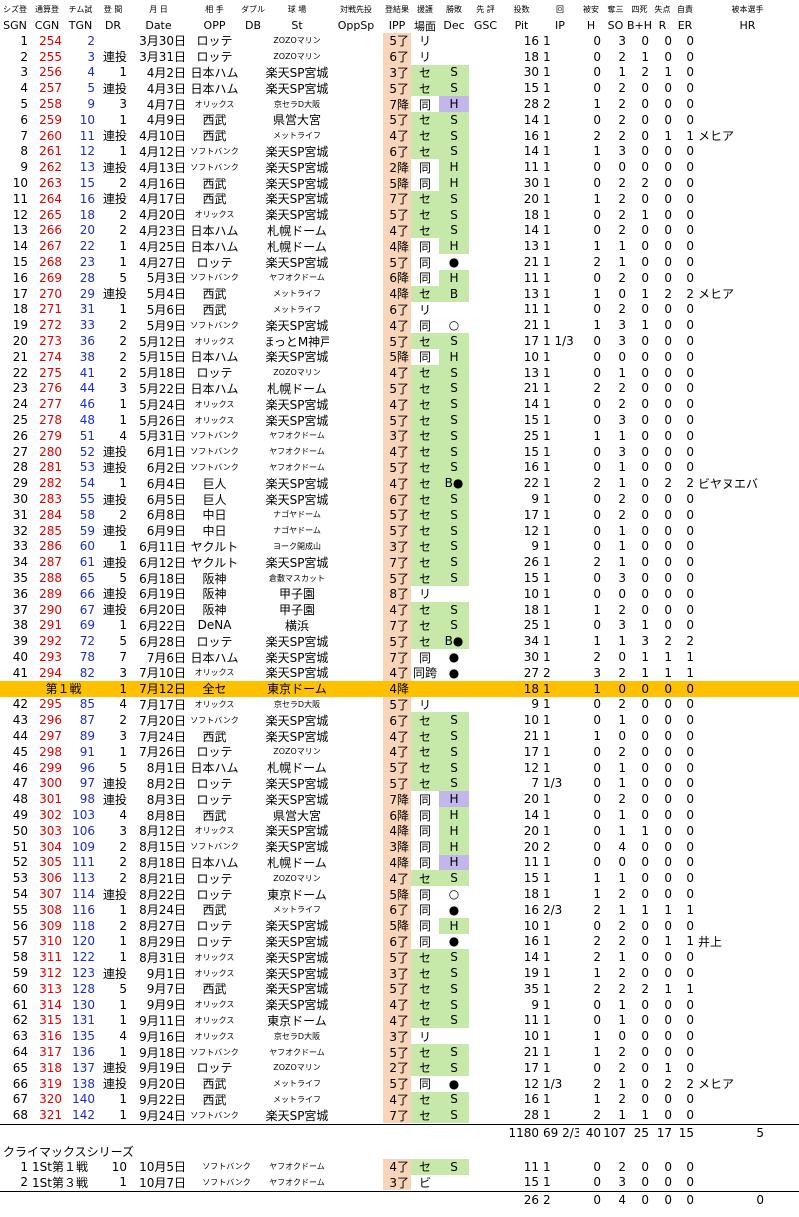  Describe the element at coordinates (20, 1036) in the screenshot. I see `cell-sgn: 63` at that location.